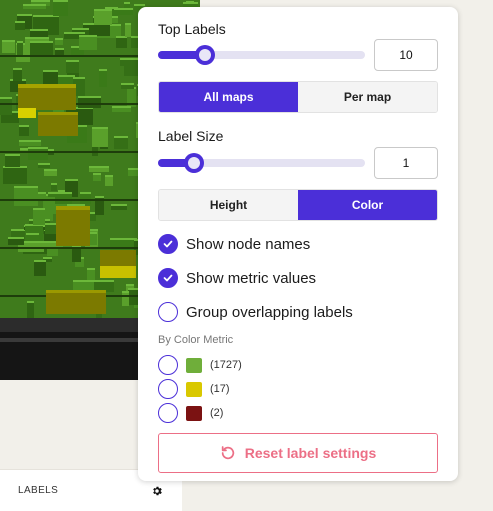 The height and width of the screenshot is (511, 493). What do you see at coordinates (191, 136) in the screenshot?
I see `label-size-heading: Label Size` at bounding box center [191, 136].